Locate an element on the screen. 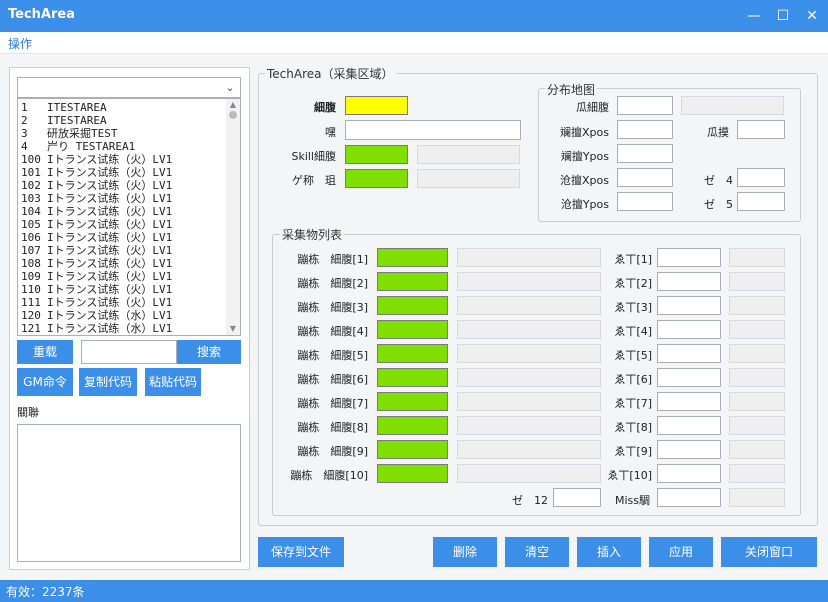 This screenshot has height=602, width=828. collect-item-right-label: ゑ丅[9] is located at coordinates (633, 451).